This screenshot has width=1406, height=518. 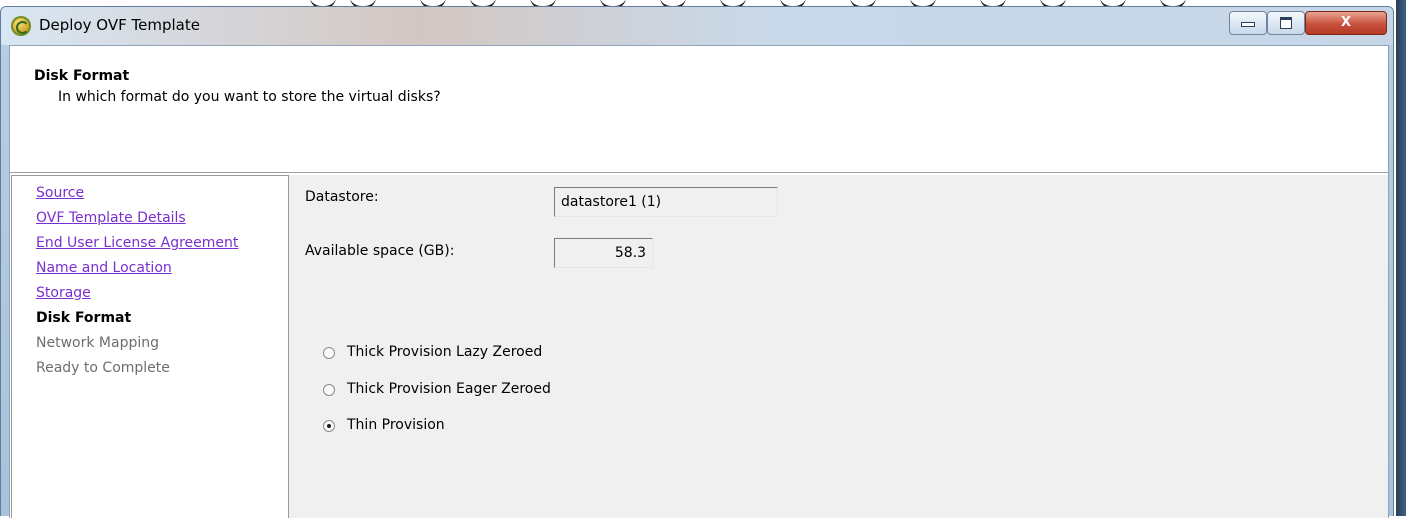 I want to click on radio-thin-provision, so click(x=329, y=426).